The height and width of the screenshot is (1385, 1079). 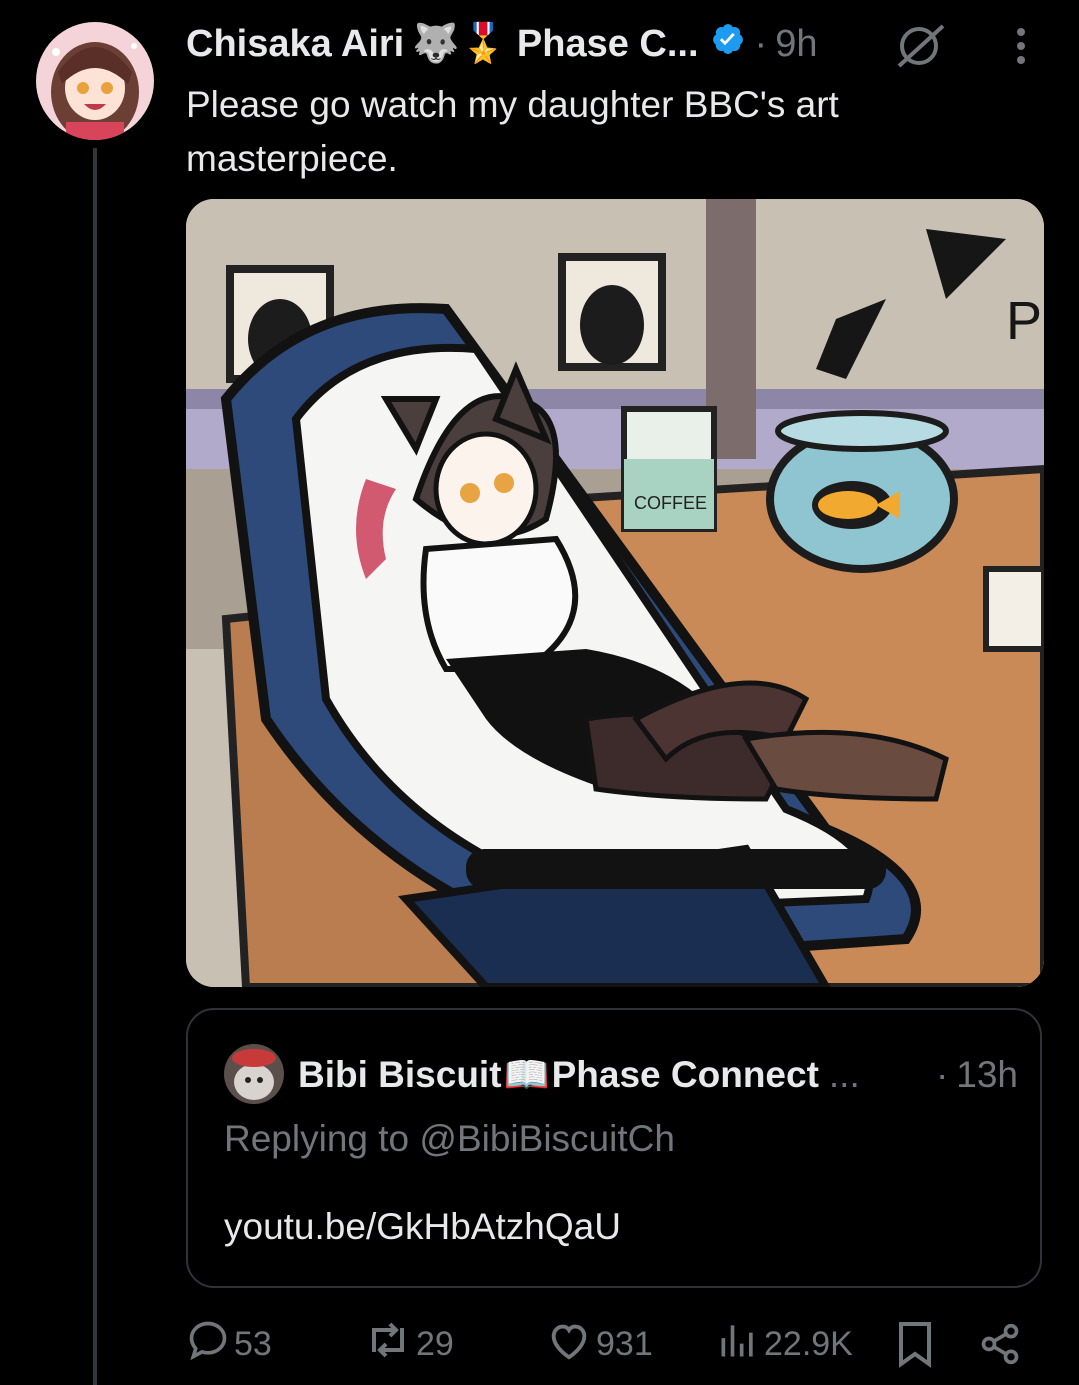 I want to click on grok-icon, so click(x=921, y=48).